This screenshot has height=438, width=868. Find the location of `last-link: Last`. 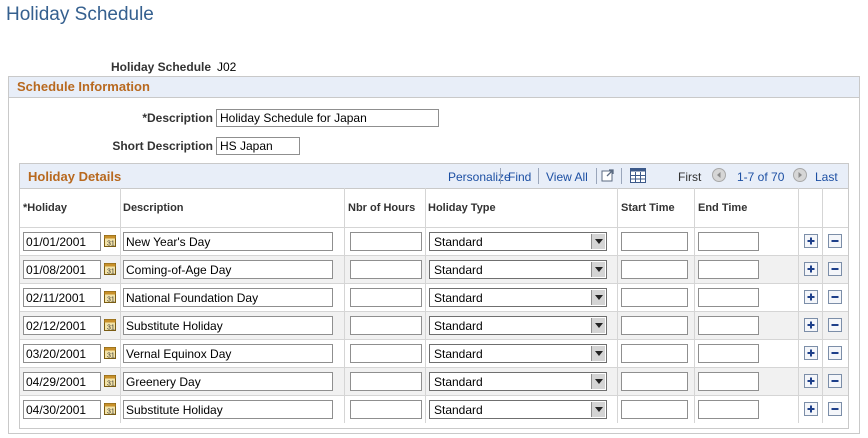

last-link: Last is located at coordinates (826, 177).